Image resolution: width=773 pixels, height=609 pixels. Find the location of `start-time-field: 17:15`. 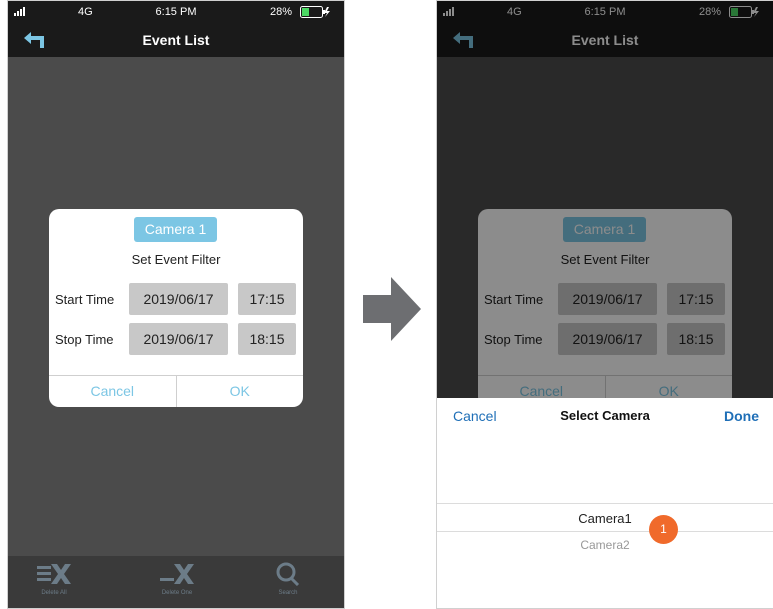

start-time-field: 17:15 is located at coordinates (267, 299).